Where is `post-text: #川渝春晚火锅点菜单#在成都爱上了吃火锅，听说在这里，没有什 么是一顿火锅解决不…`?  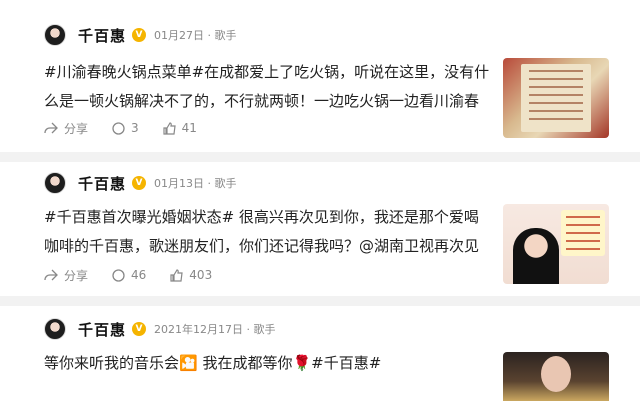 post-text: #川渝春晚火锅点菜单#在成都爱上了吃火锅，听说在这里，没有什 么是一顿火锅解决不… is located at coordinates (266, 87).